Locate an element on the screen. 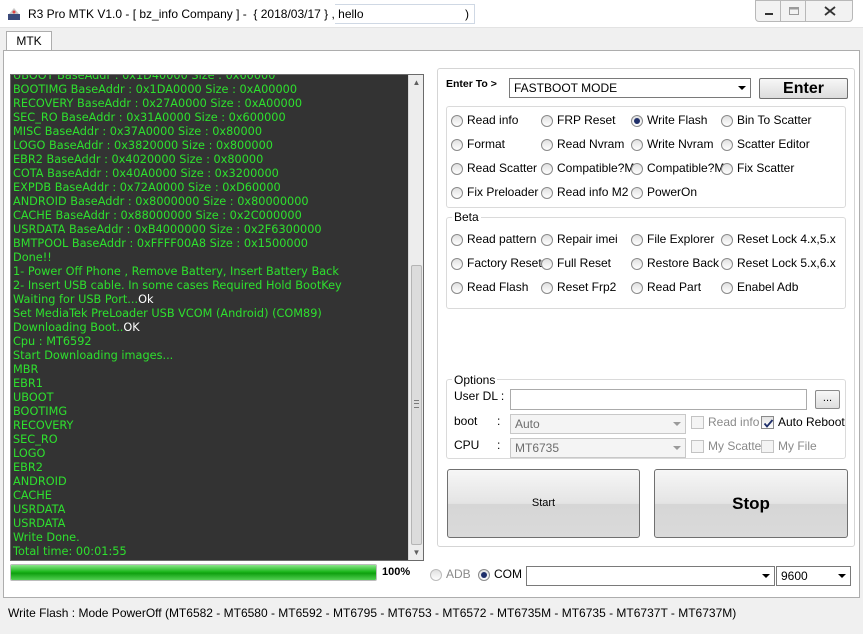 This screenshot has height=634, width=863. boot-select: Auto is located at coordinates (598, 424).